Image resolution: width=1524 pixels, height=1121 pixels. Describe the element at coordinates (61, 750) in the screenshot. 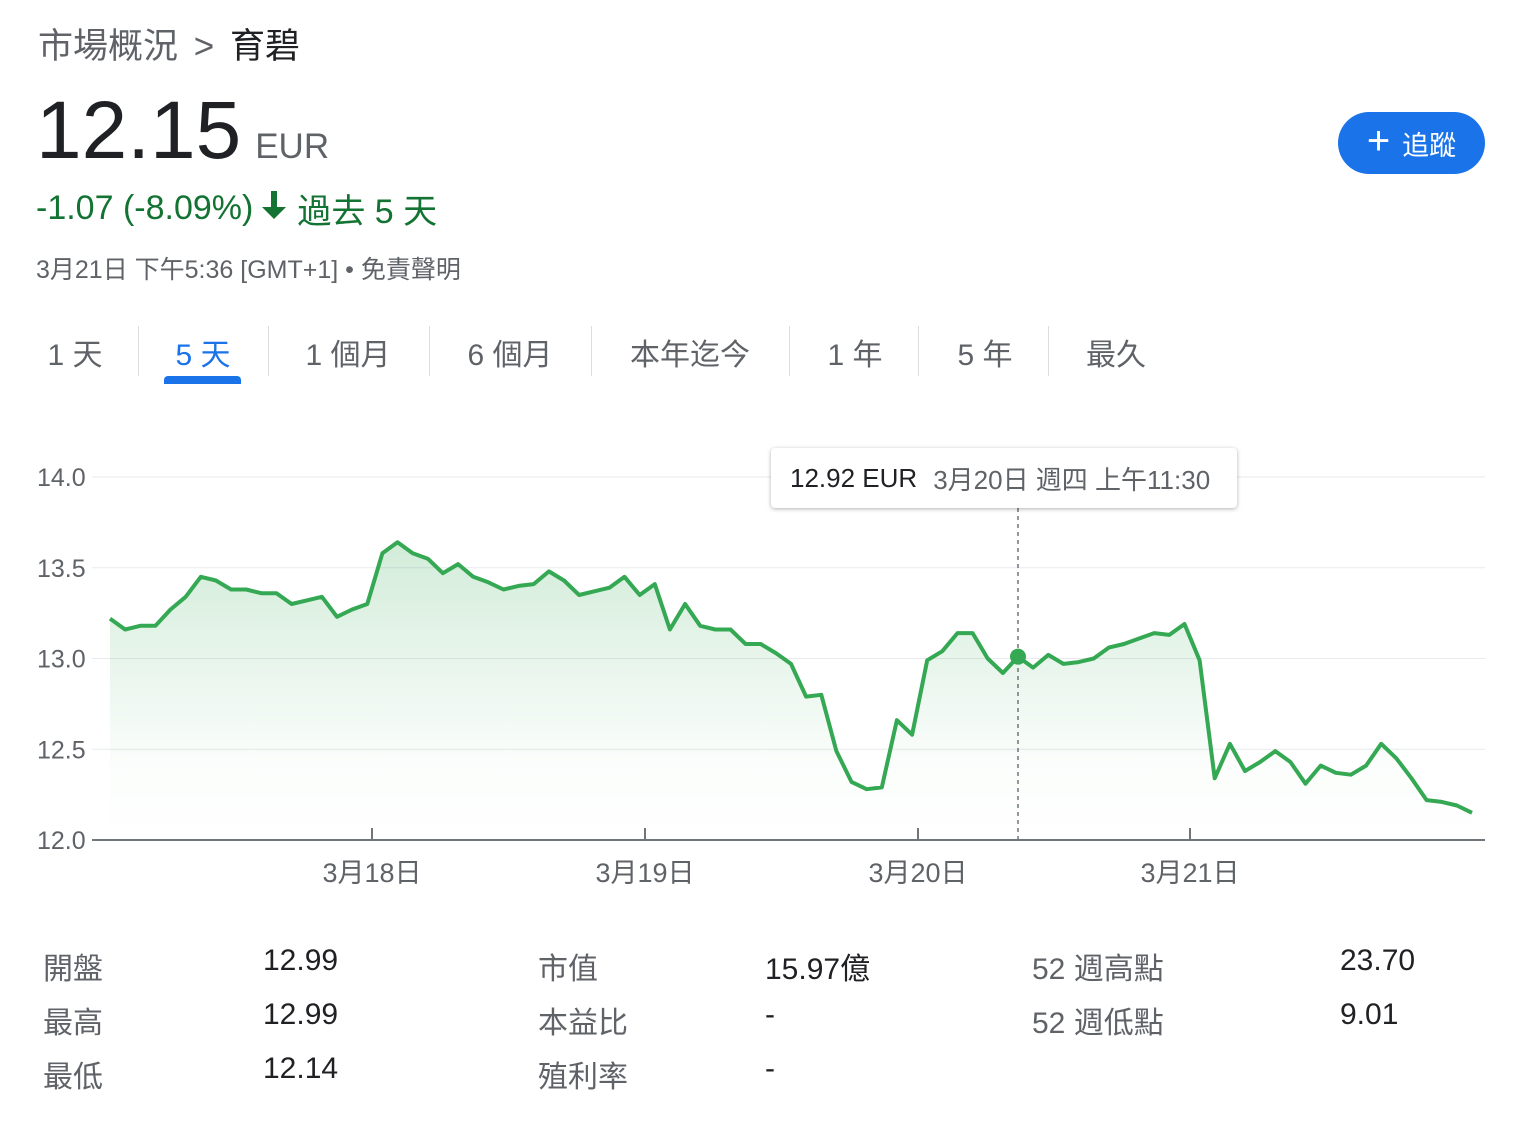

I see `y-tick-label: 12.5` at that location.